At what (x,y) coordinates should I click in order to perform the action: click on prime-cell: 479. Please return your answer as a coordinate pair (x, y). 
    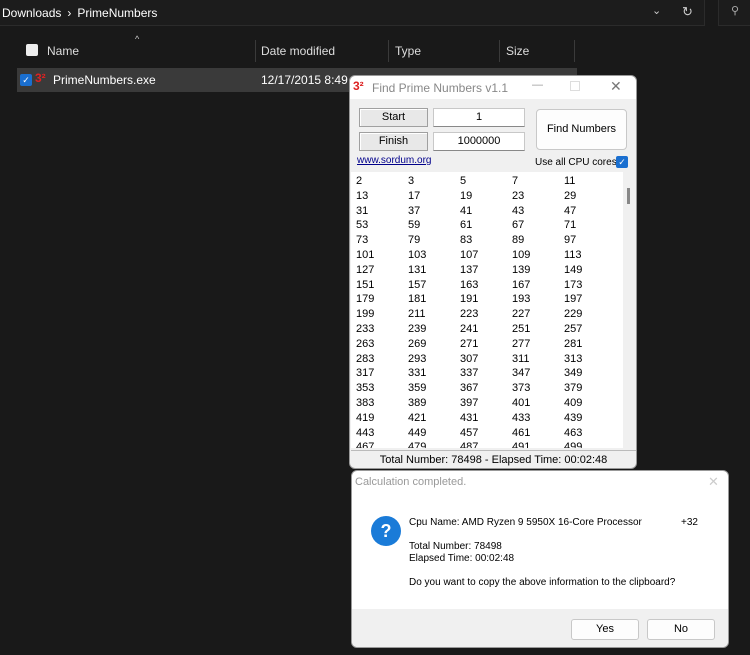
    Looking at the image, I should click on (417, 444).